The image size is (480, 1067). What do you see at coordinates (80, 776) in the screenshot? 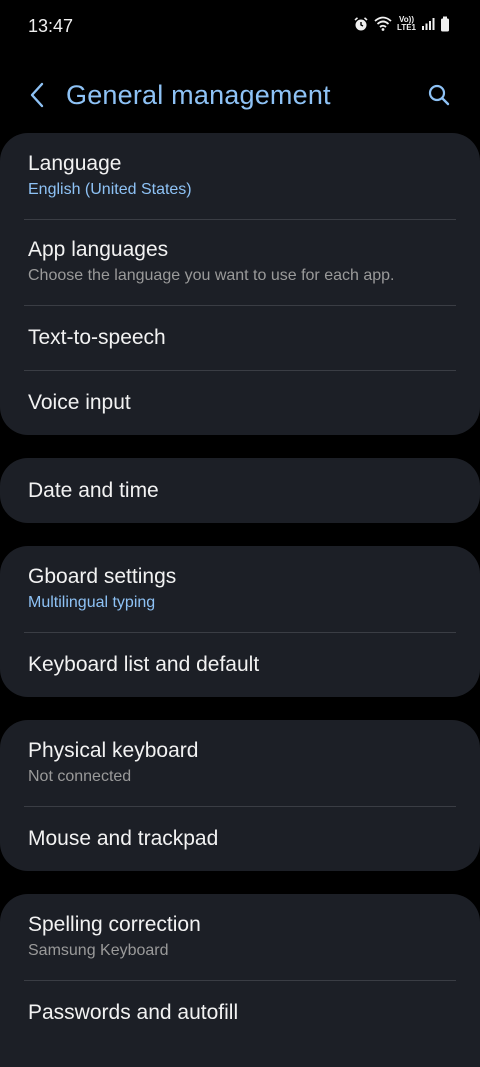
I see `setting-subtitle: Not connected` at bounding box center [80, 776].